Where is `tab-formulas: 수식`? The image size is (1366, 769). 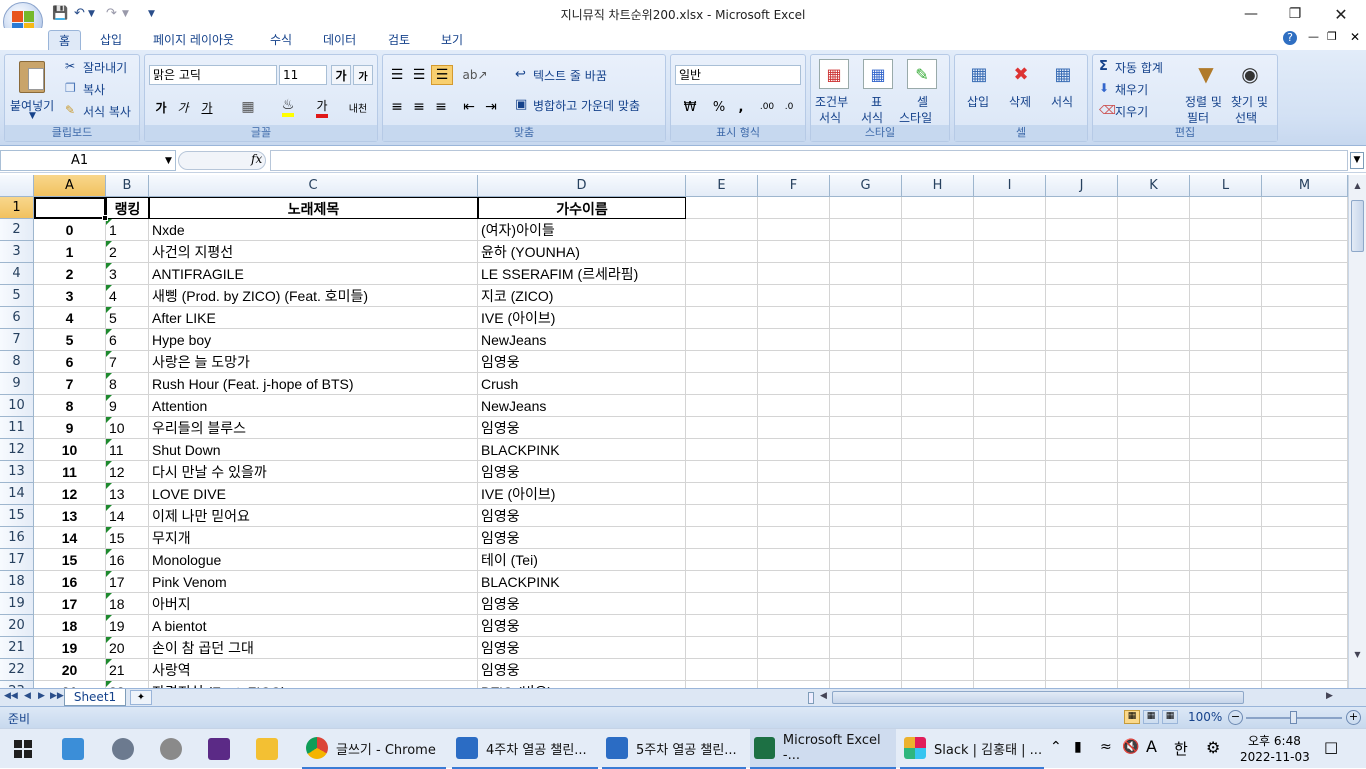 tab-formulas: 수식 is located at coordinates (281, 40).